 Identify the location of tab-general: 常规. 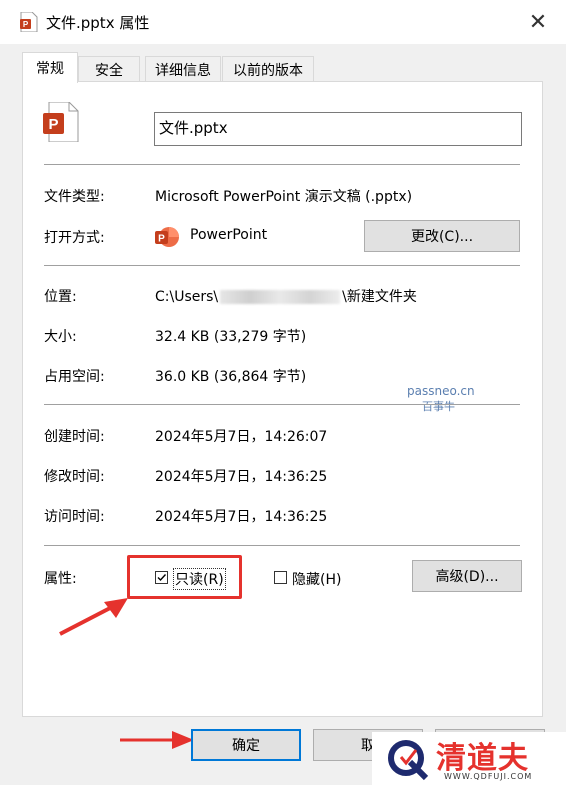
(50, 67).